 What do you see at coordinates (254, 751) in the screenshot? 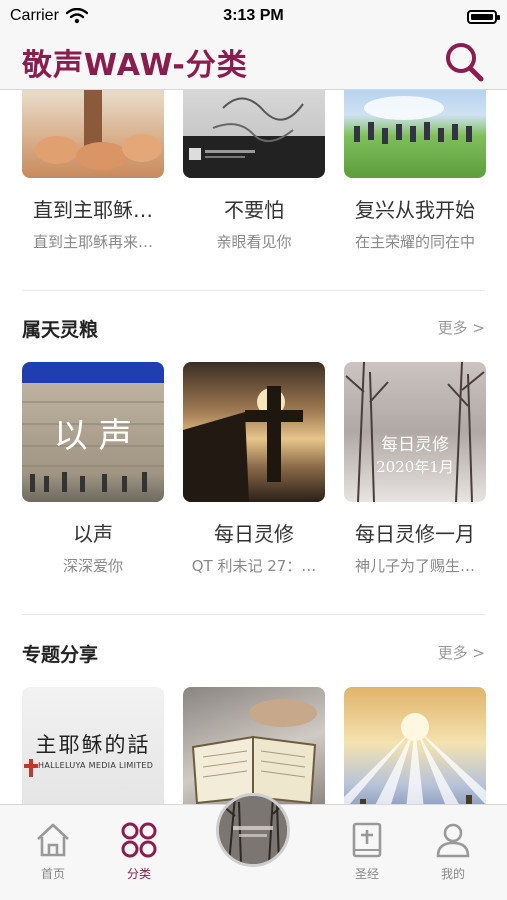
I see `open-bible-image` at bounding box center [254, 751].